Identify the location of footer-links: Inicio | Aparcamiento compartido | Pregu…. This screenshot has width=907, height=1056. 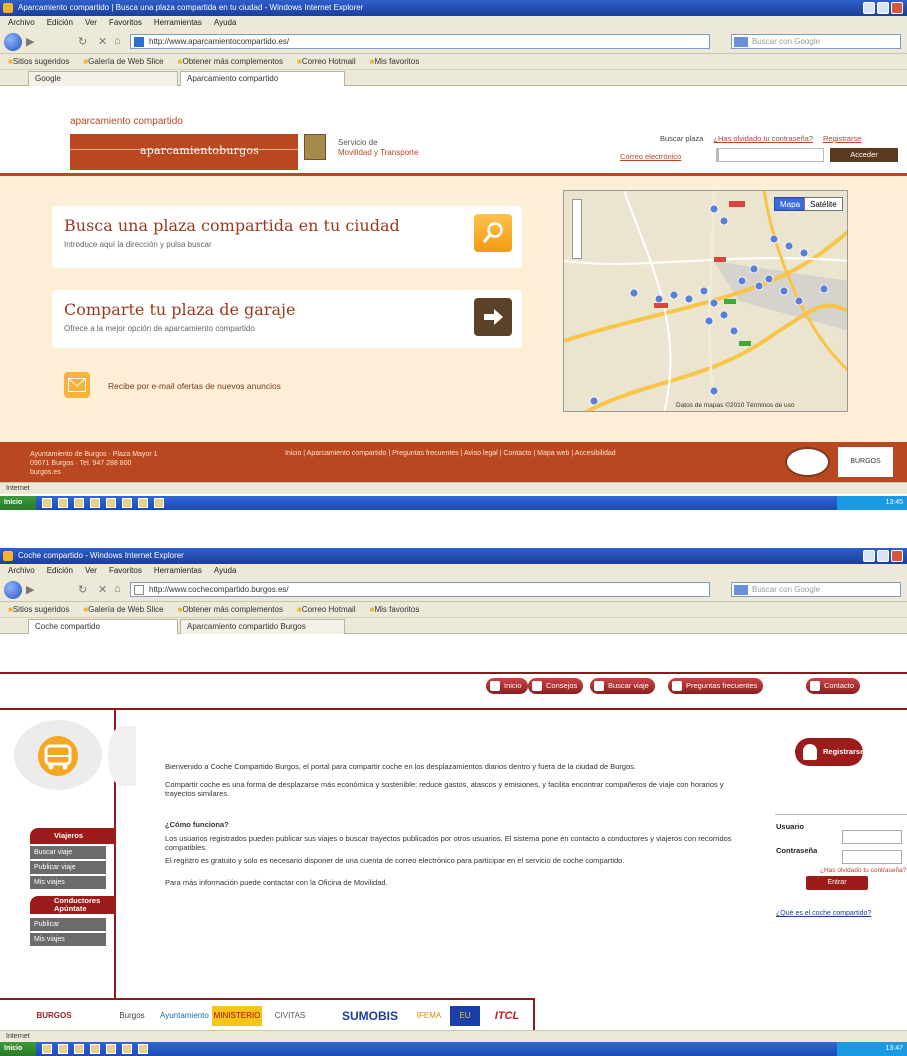
(450, 453).